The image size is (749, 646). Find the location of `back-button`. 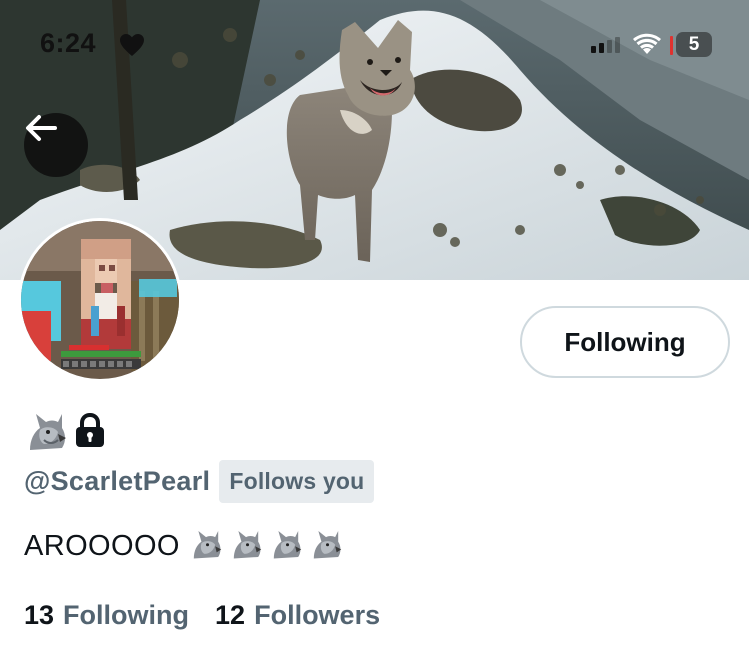

back-button is located at coordinates (56, 145).